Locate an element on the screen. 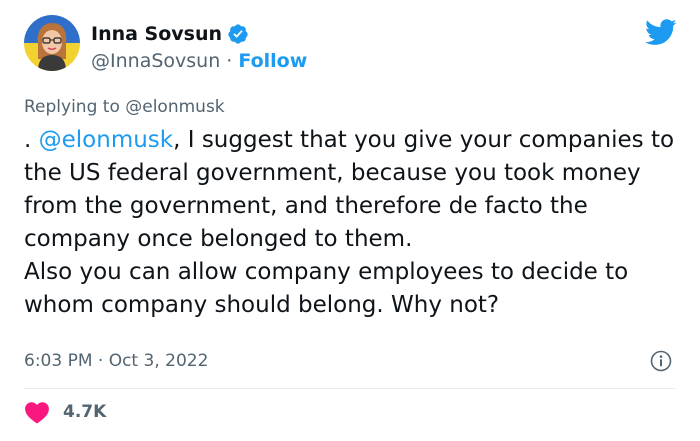 The image size is (700, 441). follow-button: Follow is located at coordinates (272, 61).